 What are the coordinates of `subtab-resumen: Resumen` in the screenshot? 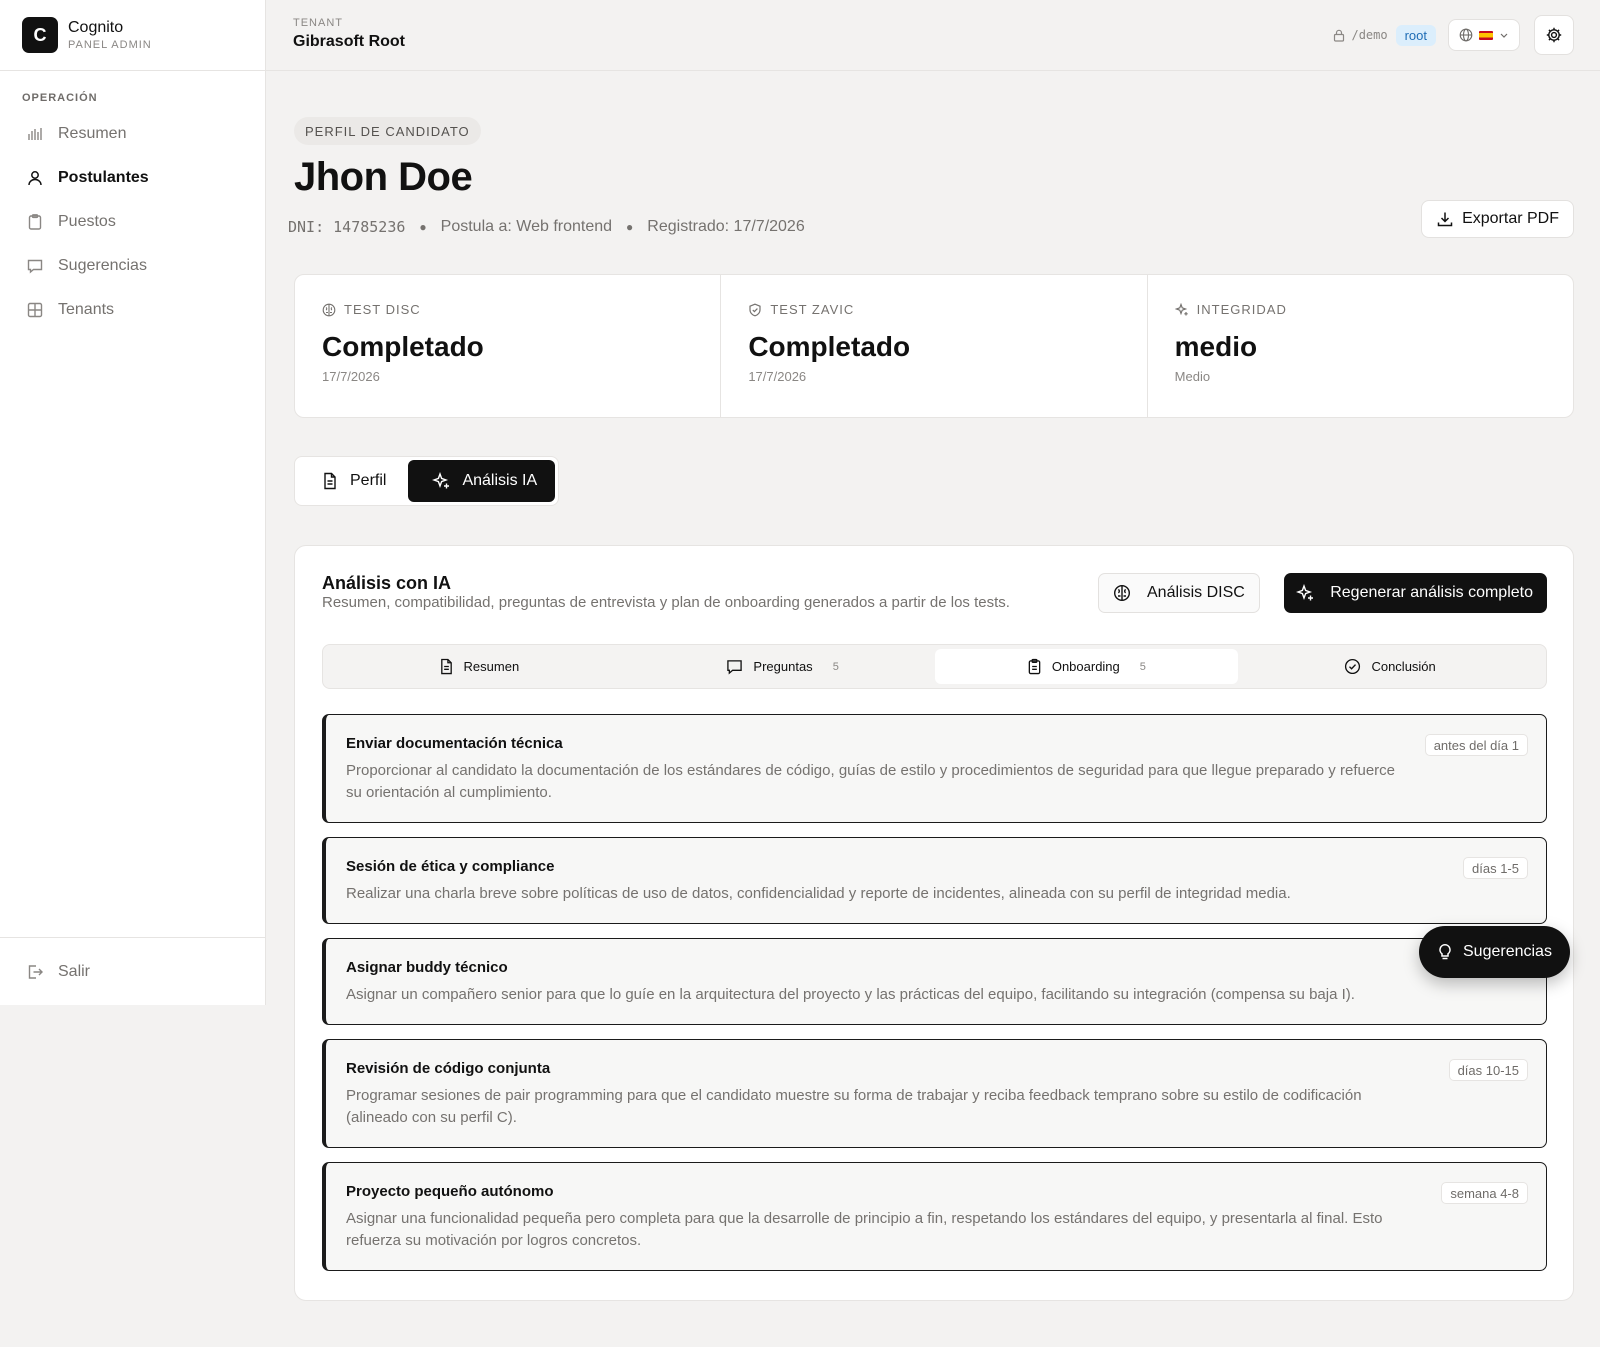 It's located at (479, 666).